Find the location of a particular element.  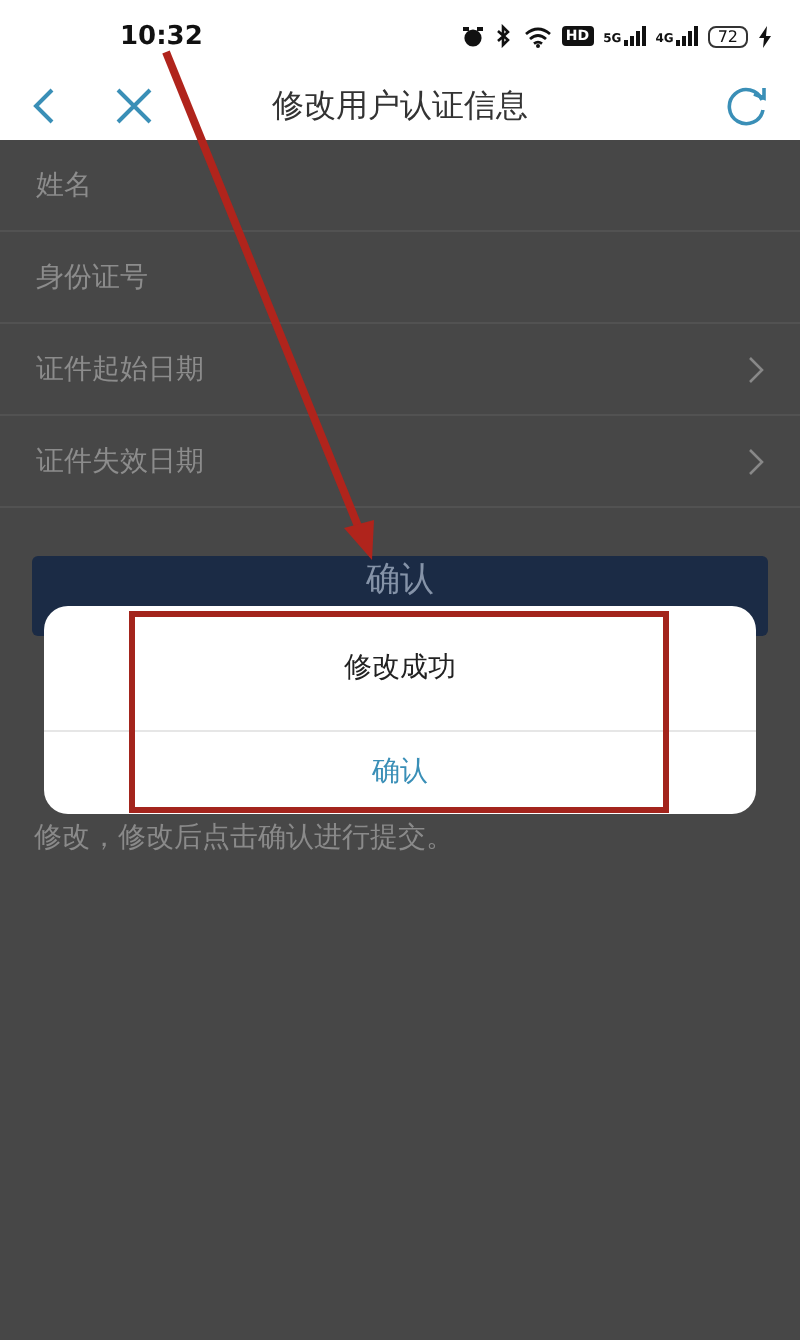

refresh-icon is located at coordinates (746, 106).